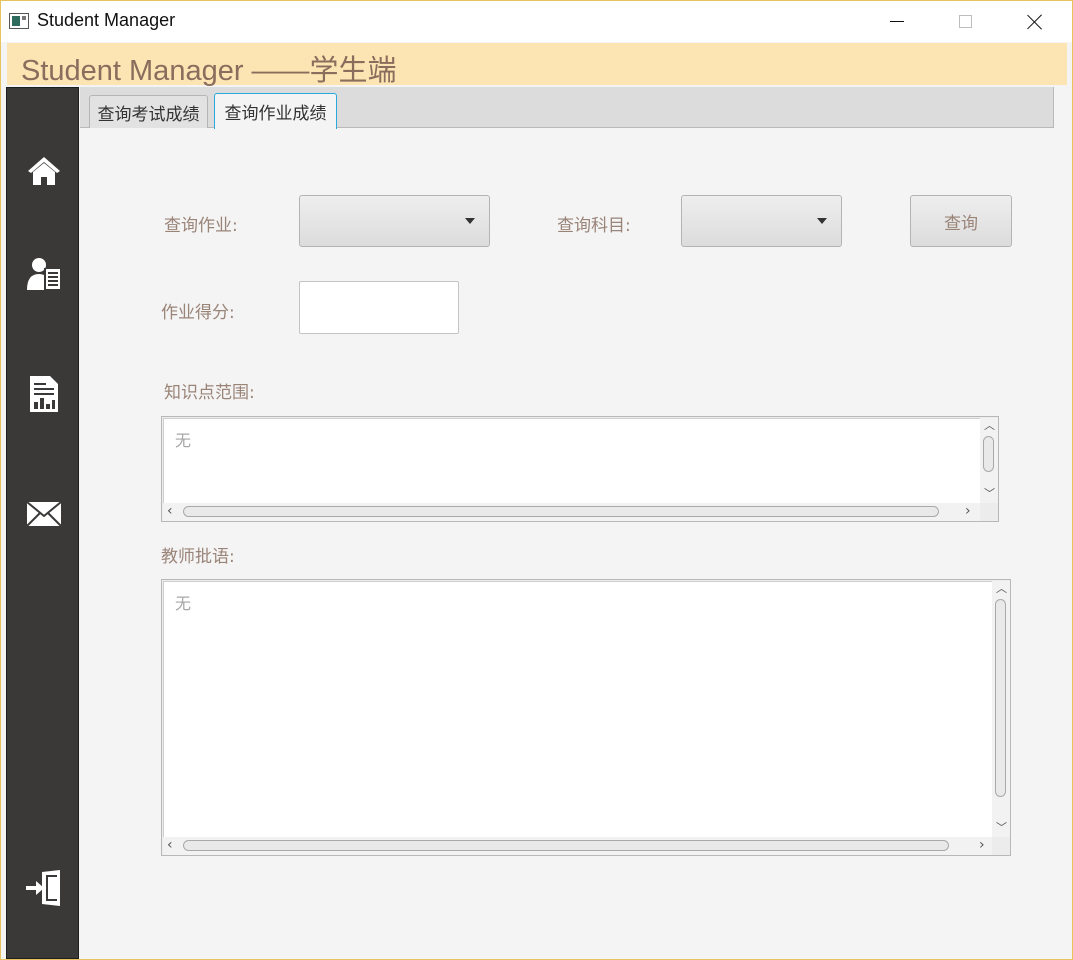 The image size is (1073, 960). What do you see at coordinates (209, 393) in the screenshot?
I see `knowledge-label: 知识点范围:` at bounding box center [209, 393].